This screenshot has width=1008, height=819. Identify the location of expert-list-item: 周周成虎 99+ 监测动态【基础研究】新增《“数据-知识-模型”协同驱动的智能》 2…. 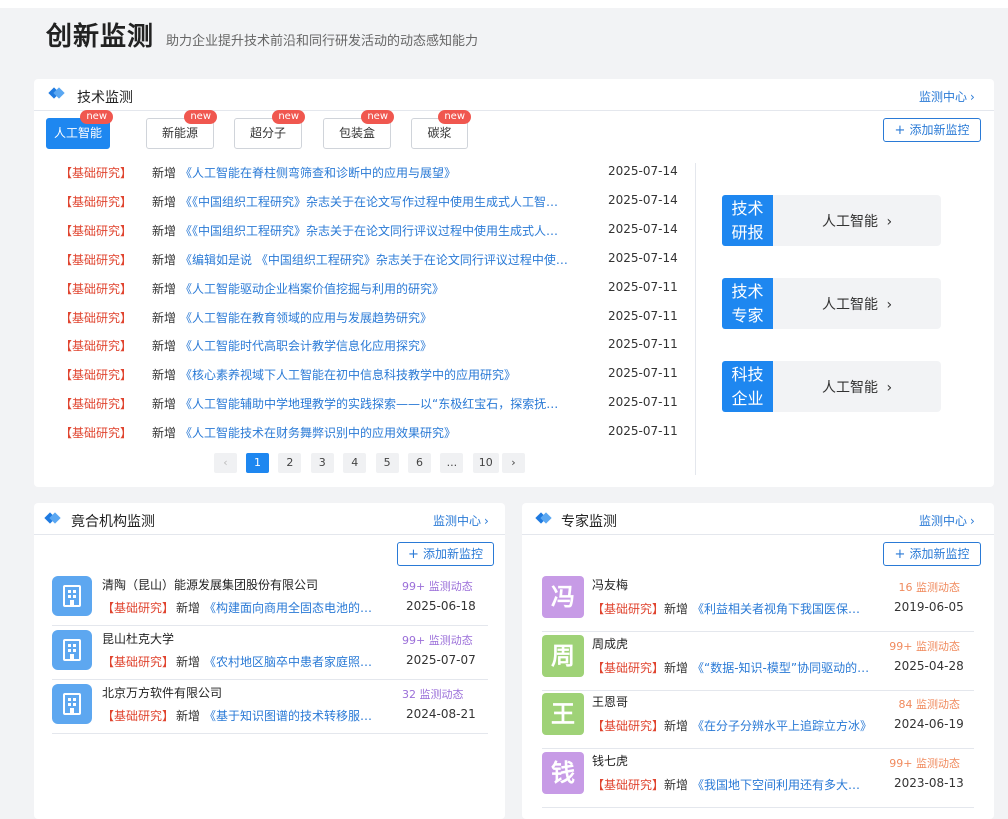
(758, 662).